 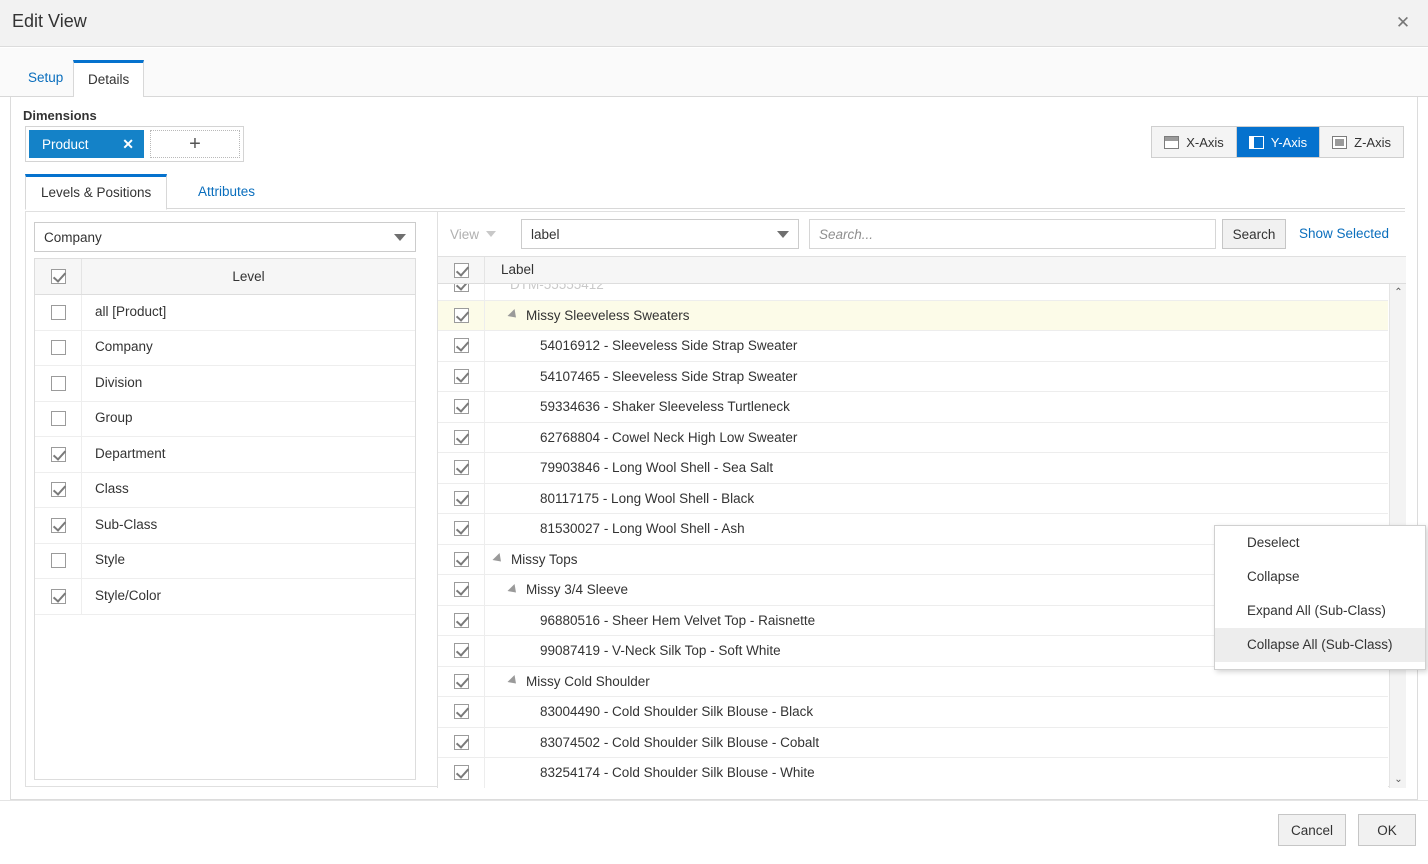 What do you see at coordinates (1320, 645) in the screenshot?
I see `menu-item: Collapse All (Sub-Class)` at bounding box center [1320, 645].